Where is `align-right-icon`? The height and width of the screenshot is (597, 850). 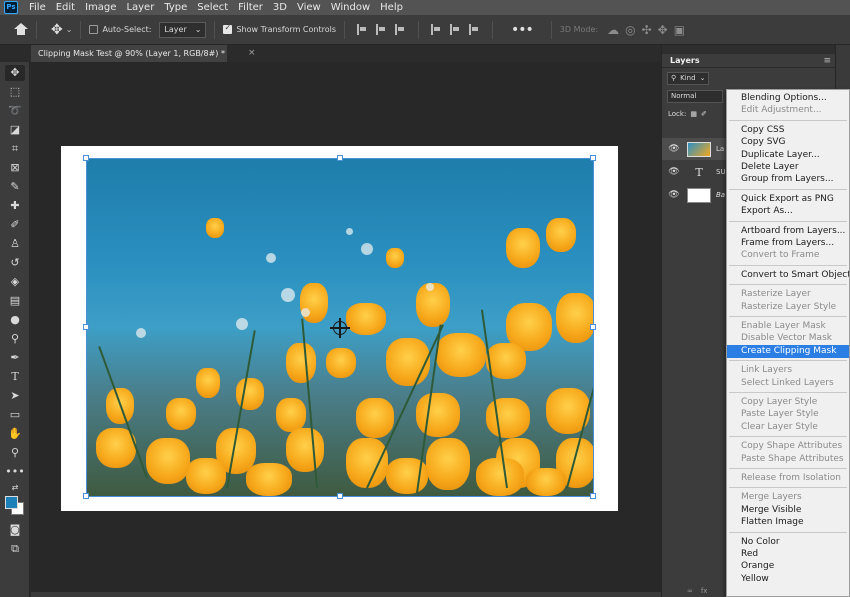
align-right-icon is located at coordinates (400, 29).